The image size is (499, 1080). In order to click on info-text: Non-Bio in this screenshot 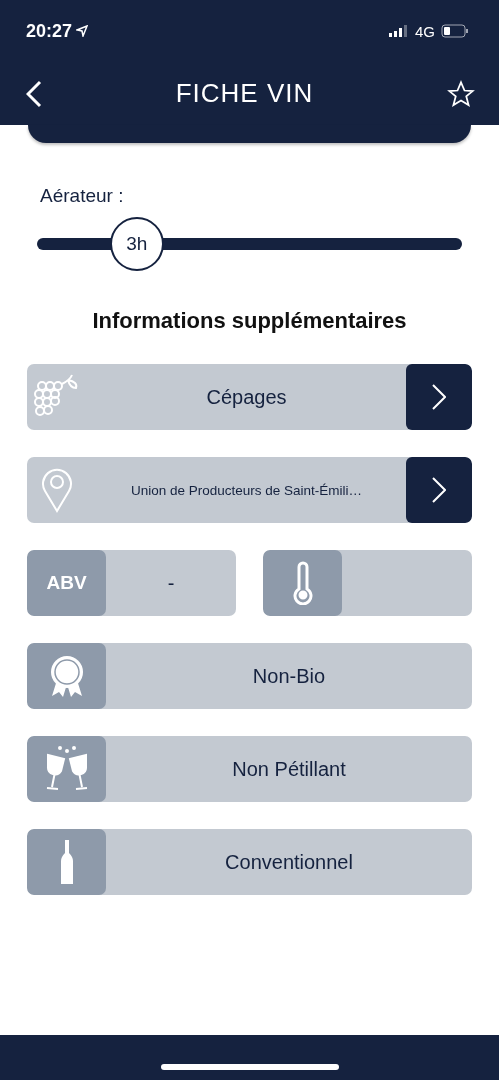, I will do `click(289, 676)`.